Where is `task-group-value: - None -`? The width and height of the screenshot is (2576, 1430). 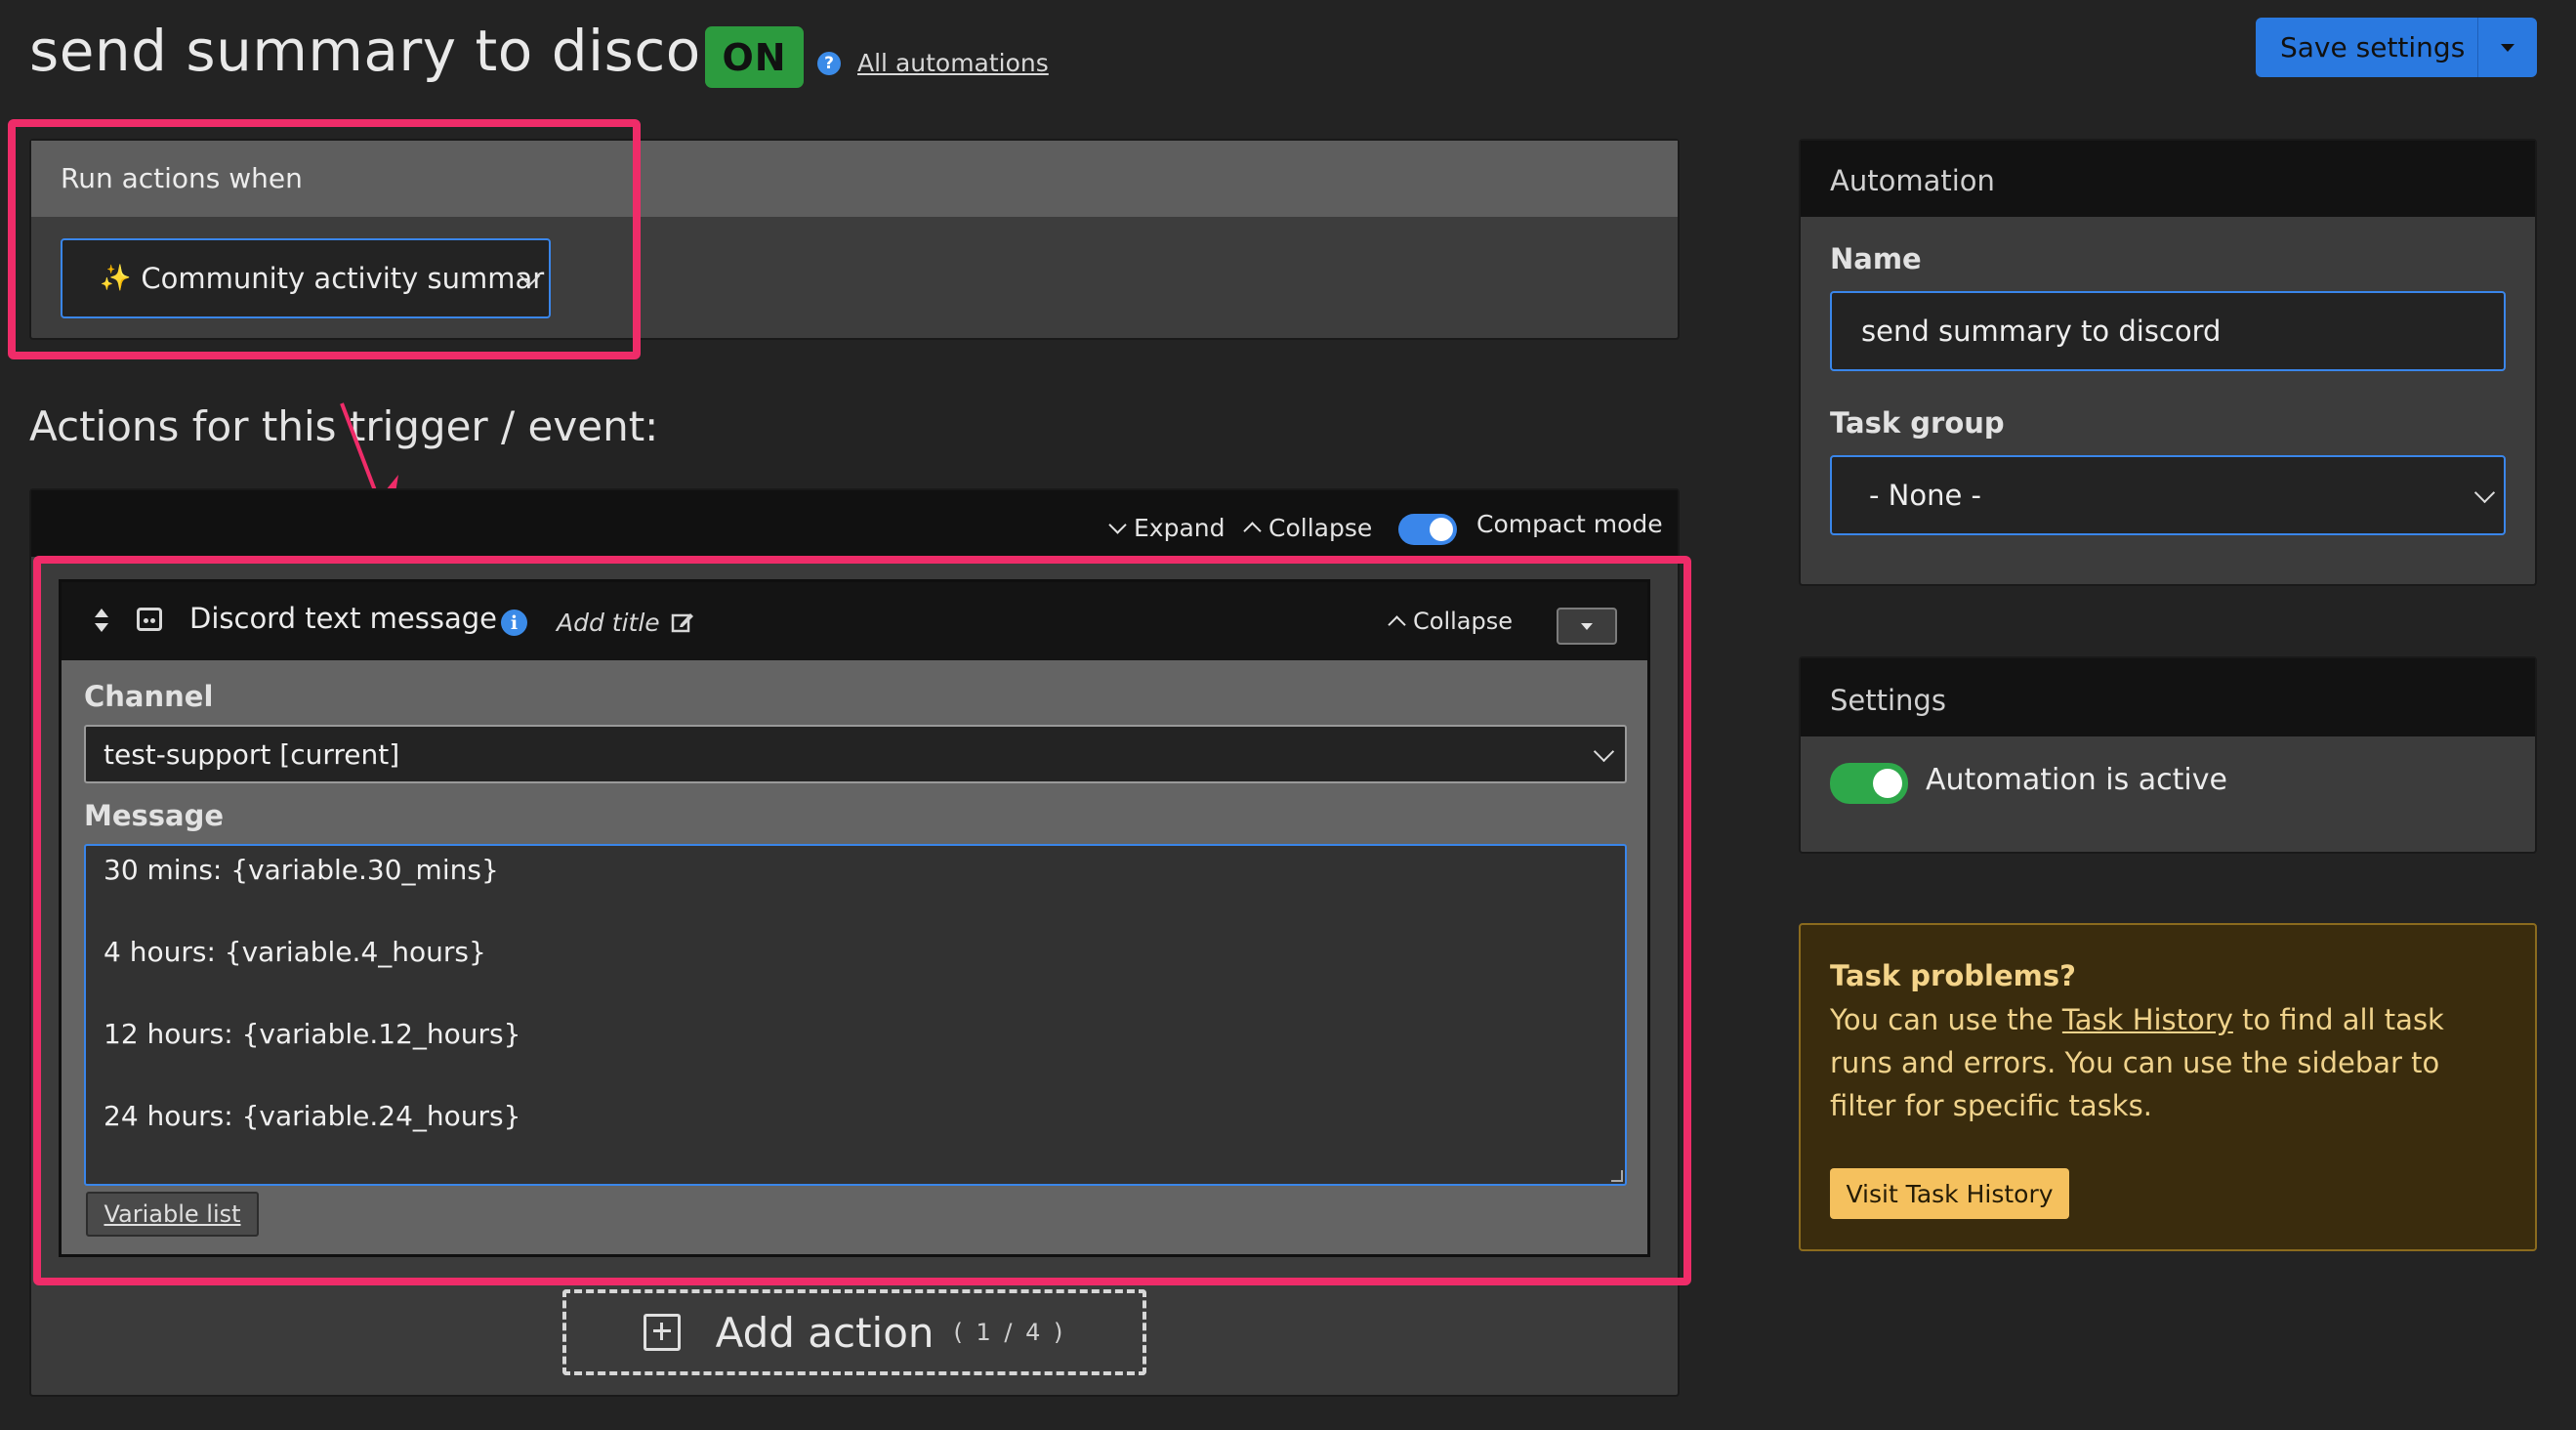
task-group-value: - None - is located at coordinates (1925, 496).